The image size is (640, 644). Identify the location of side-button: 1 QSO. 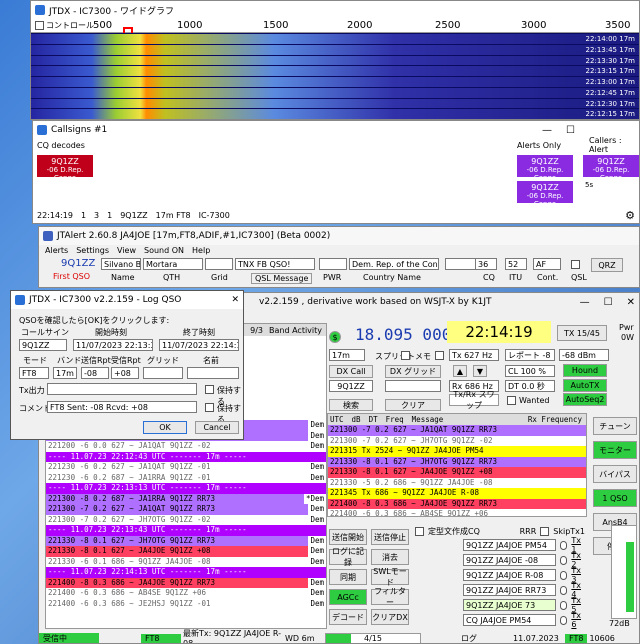
(615, 498).